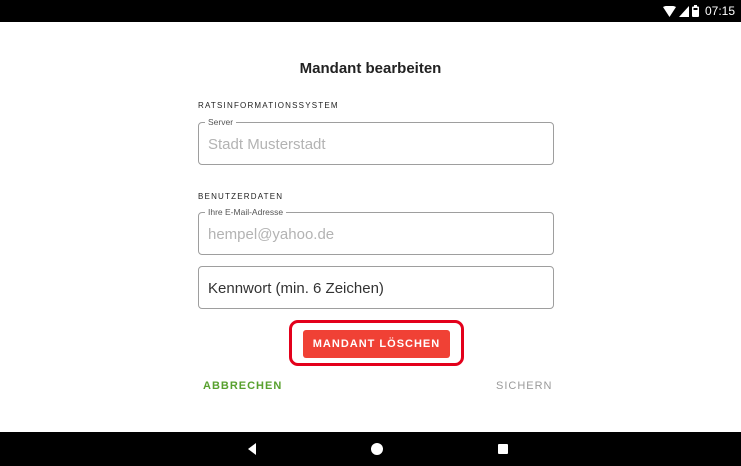 This screenshot has height=466, width=741. I want to click on email-field-label: Ihre E-Mail-Adresse, so click(246, 212).